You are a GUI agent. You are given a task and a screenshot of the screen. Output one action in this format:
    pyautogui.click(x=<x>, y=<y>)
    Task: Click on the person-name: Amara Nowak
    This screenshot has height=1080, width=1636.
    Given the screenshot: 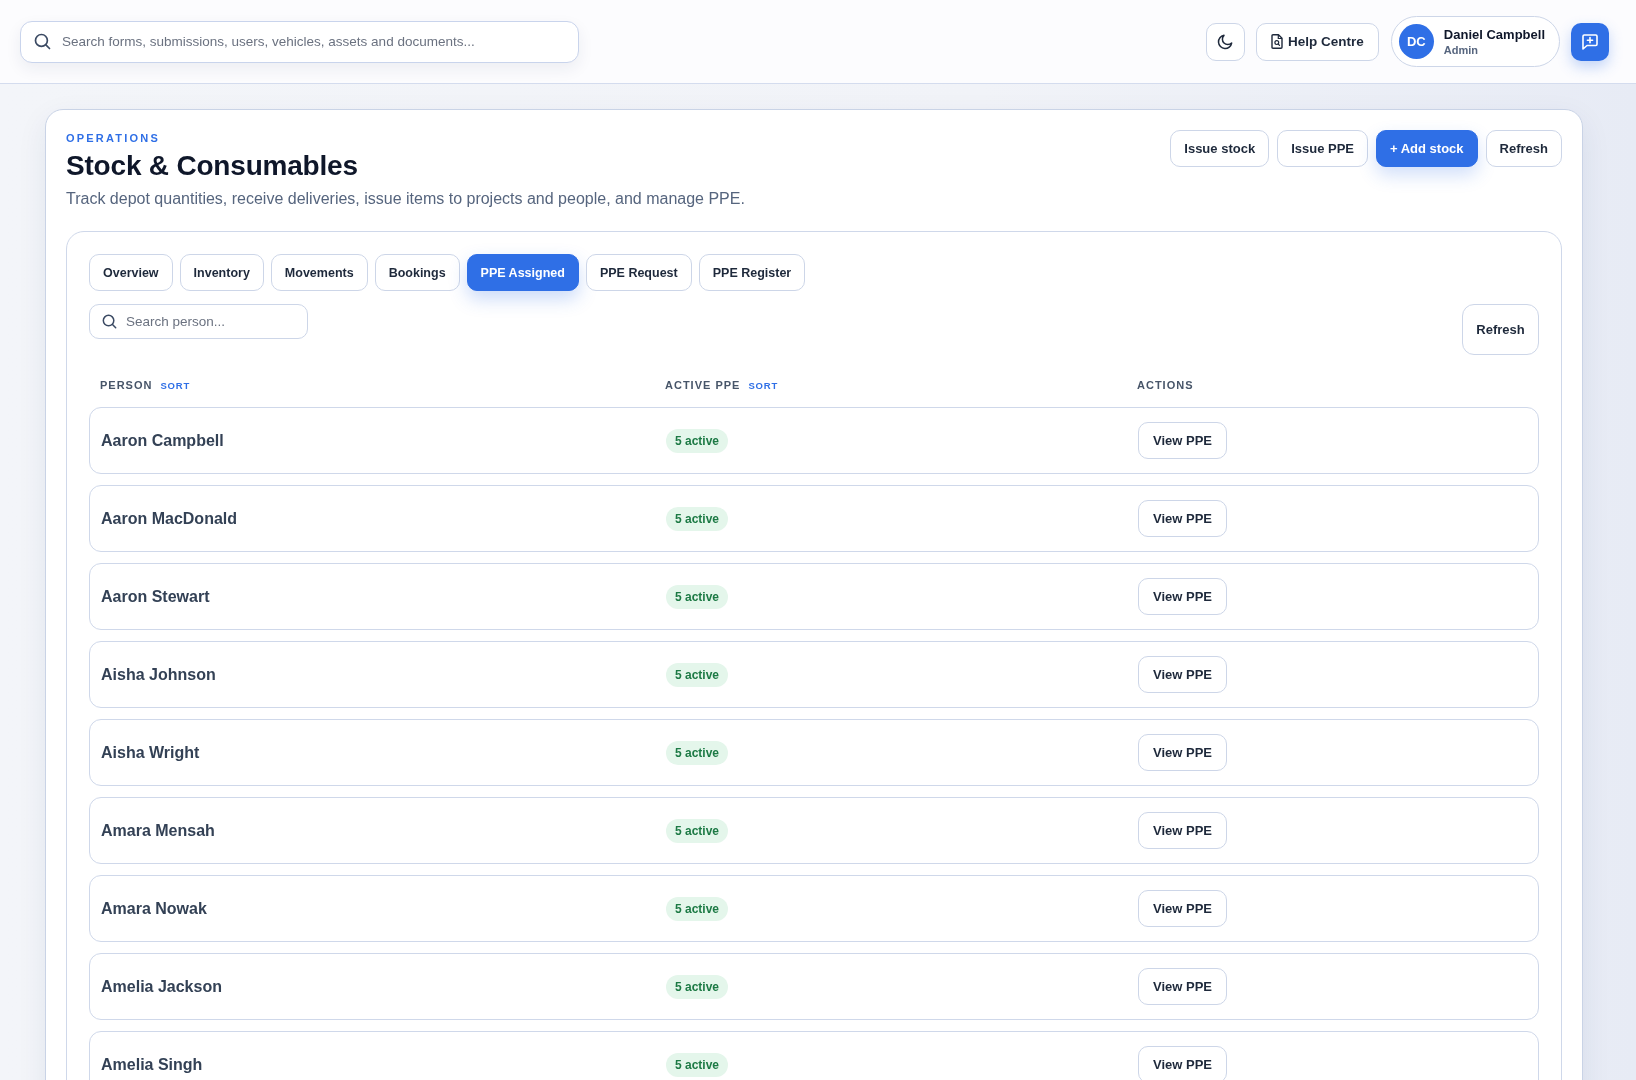 What is the action you would take?
    pyautogui.click(x=154, y=908)
    